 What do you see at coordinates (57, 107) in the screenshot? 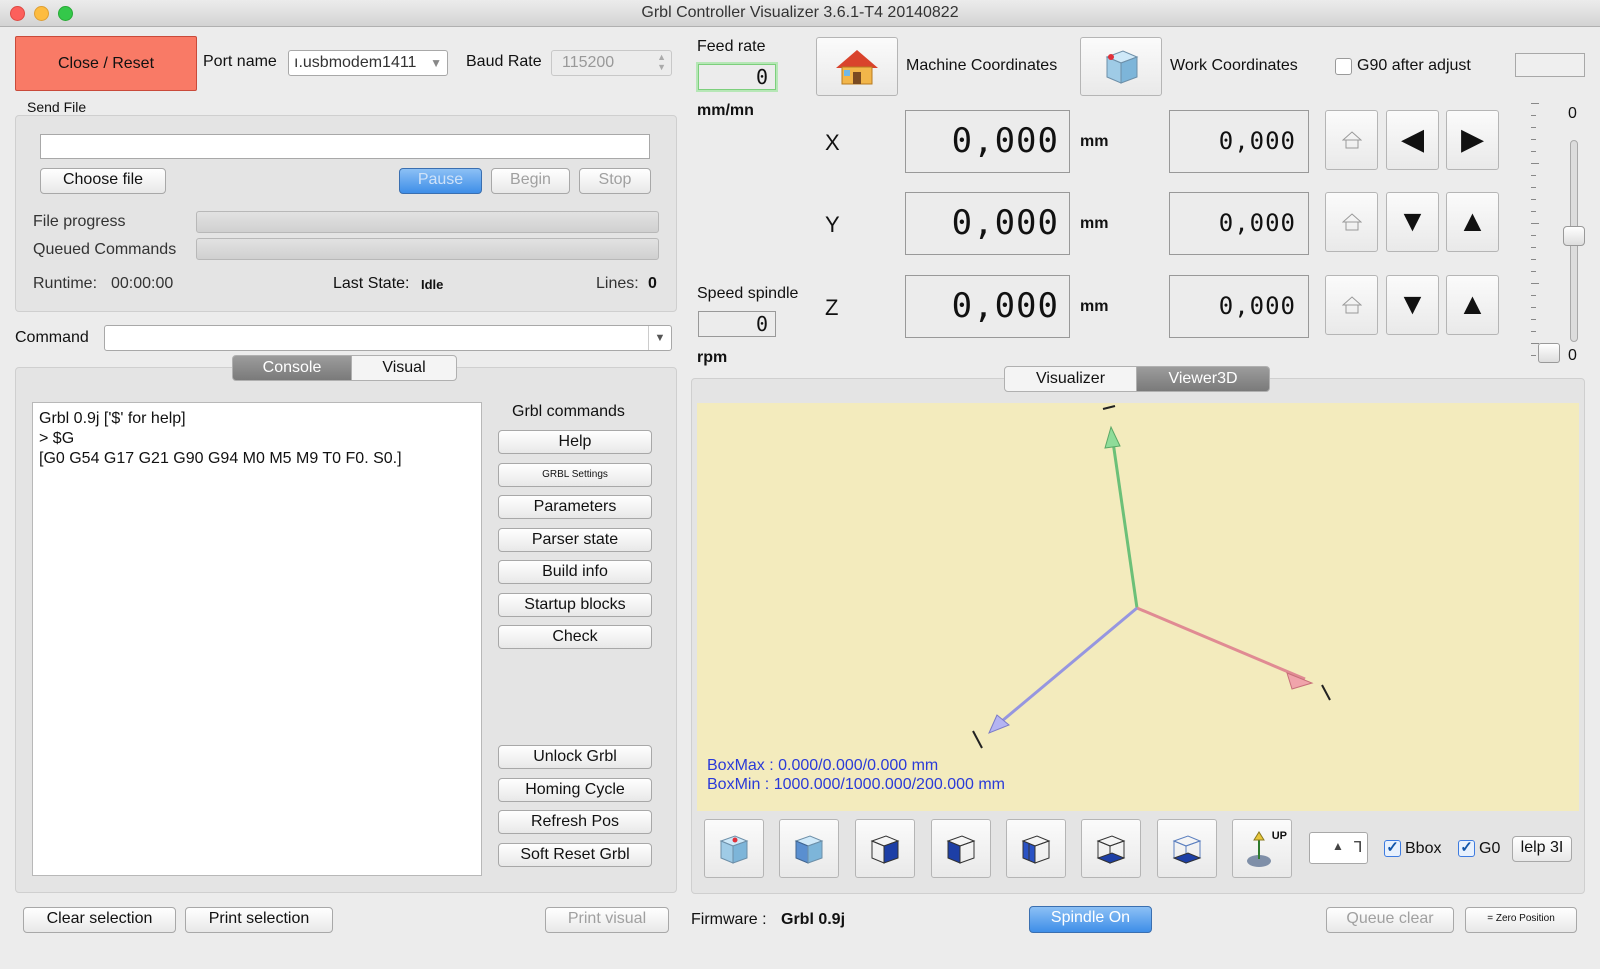
I see `send-file-label: Send File` at bounding box center [57, 107].